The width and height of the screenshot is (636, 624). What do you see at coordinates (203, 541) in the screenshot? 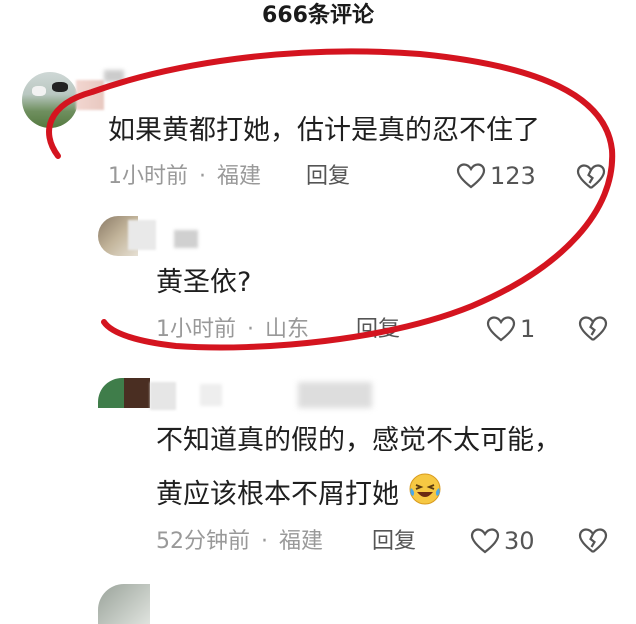
I see `comment-time: 52分钟前` at bounding box center [203, 541].